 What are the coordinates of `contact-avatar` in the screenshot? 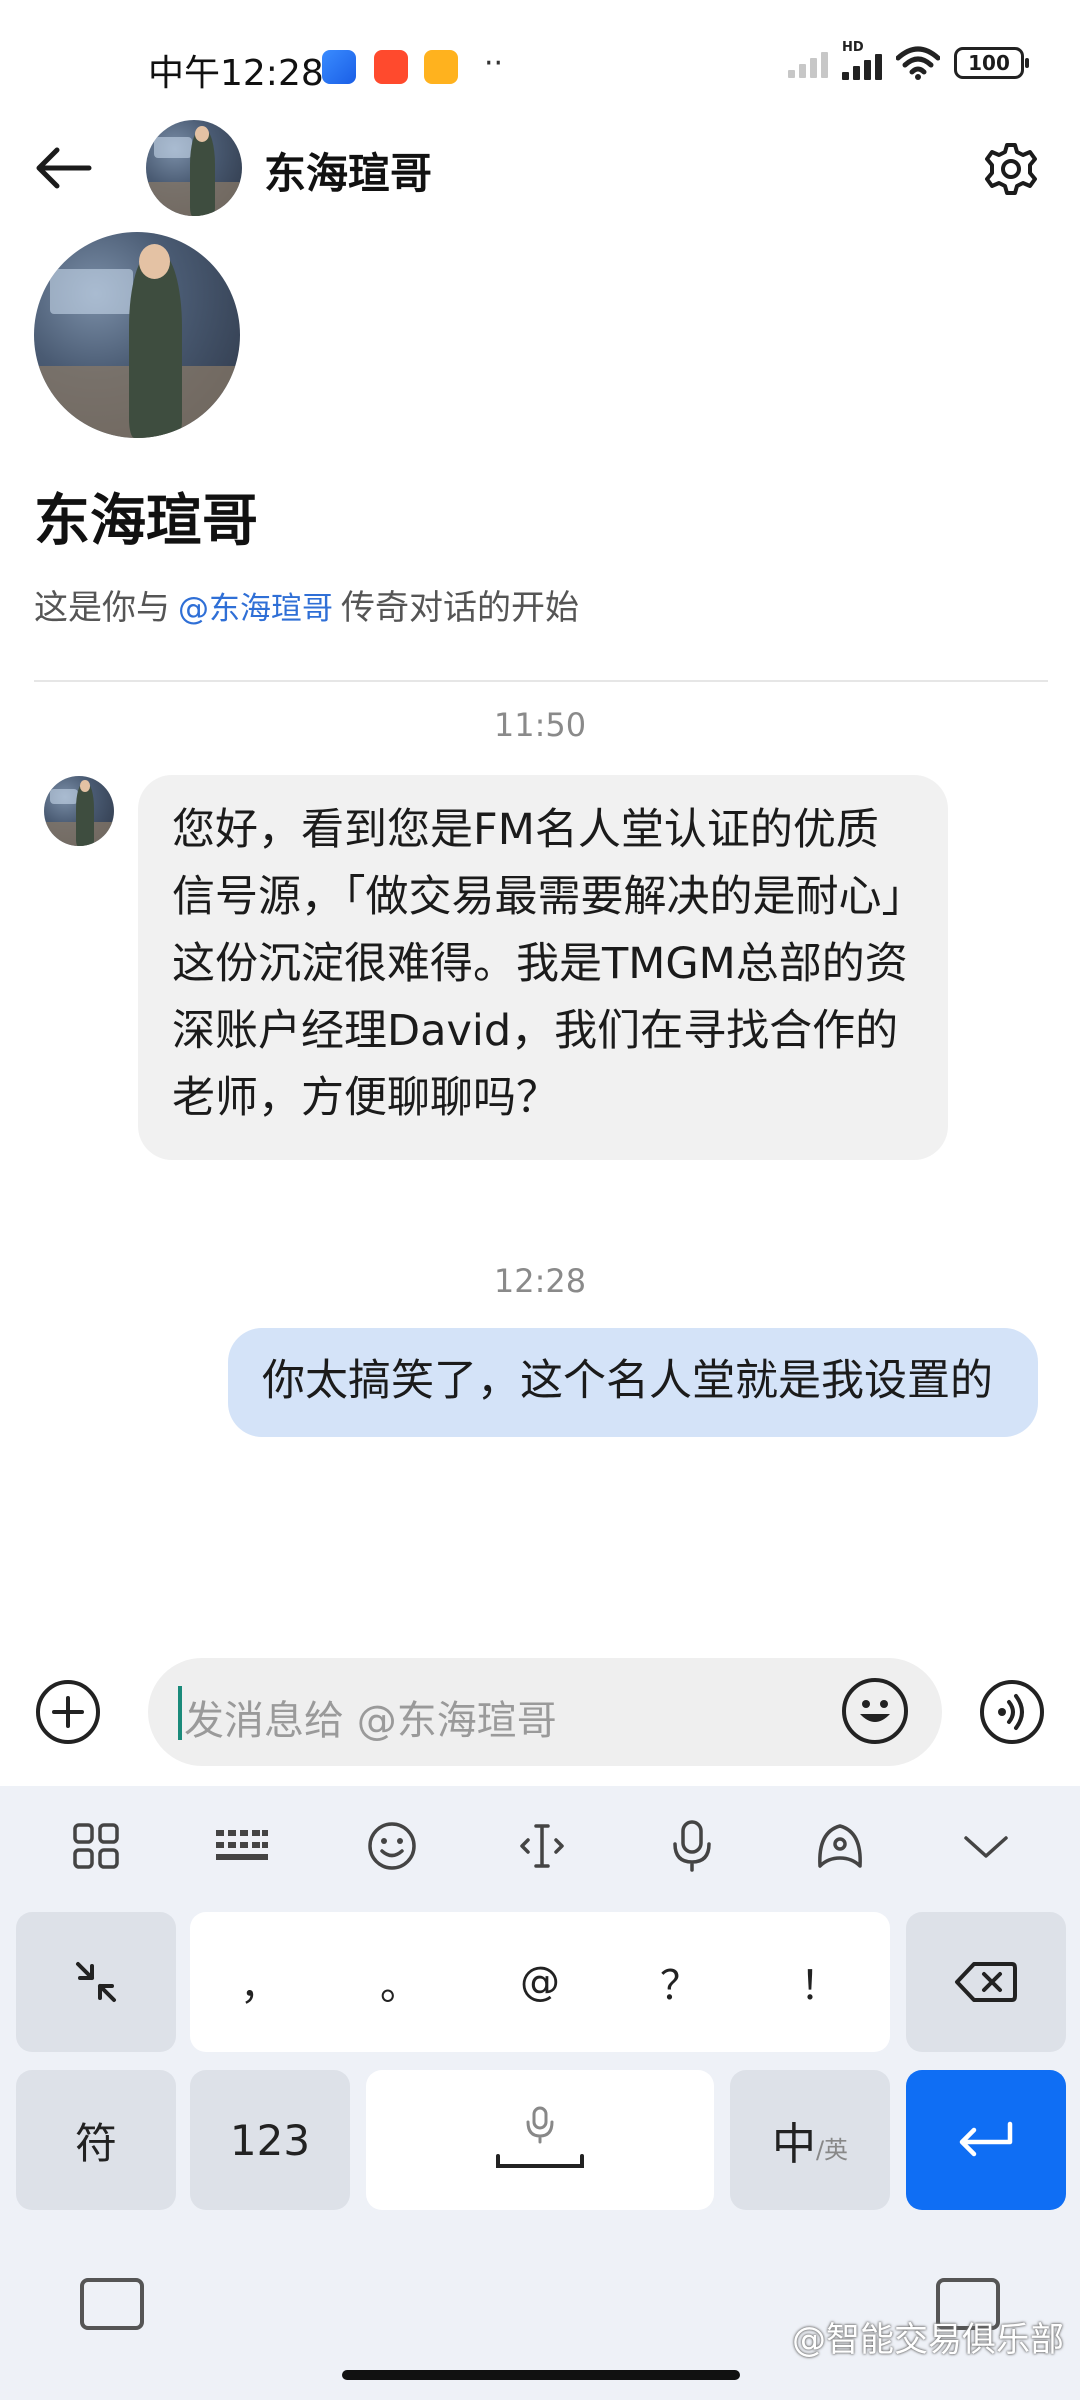 It's located at (194, 168).